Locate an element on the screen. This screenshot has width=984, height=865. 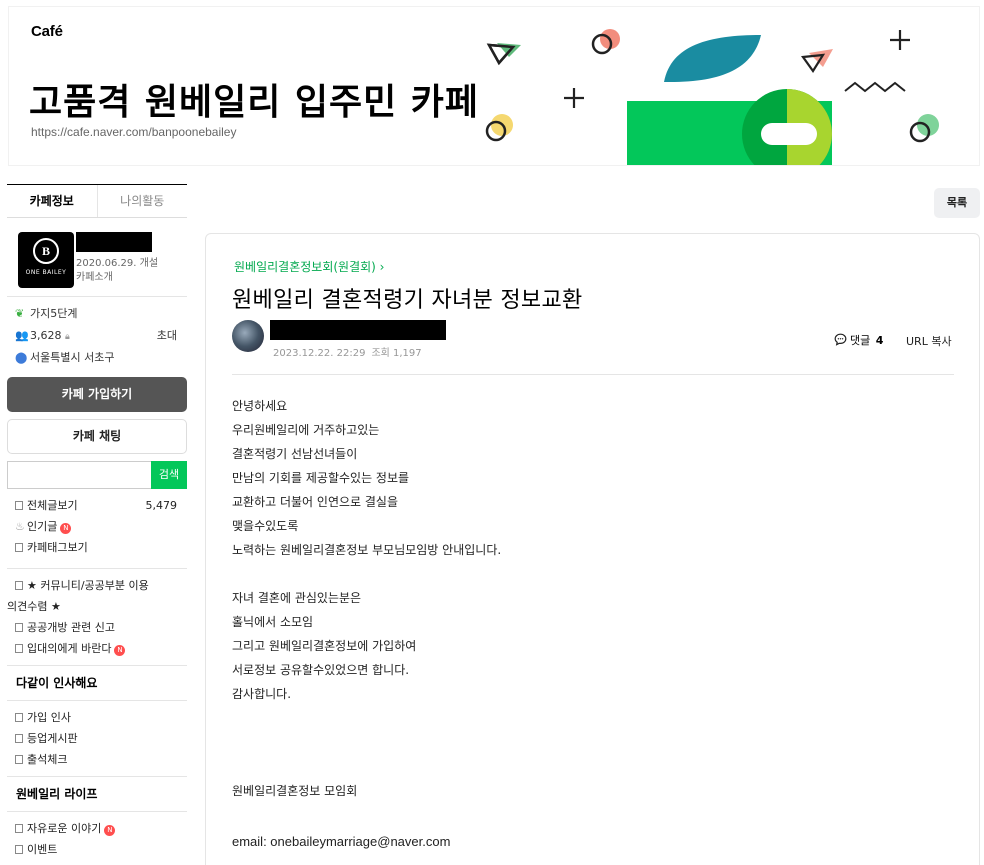
cafe-open-date: 2020.06.29. 개설 is located at coordinates (117, 263).